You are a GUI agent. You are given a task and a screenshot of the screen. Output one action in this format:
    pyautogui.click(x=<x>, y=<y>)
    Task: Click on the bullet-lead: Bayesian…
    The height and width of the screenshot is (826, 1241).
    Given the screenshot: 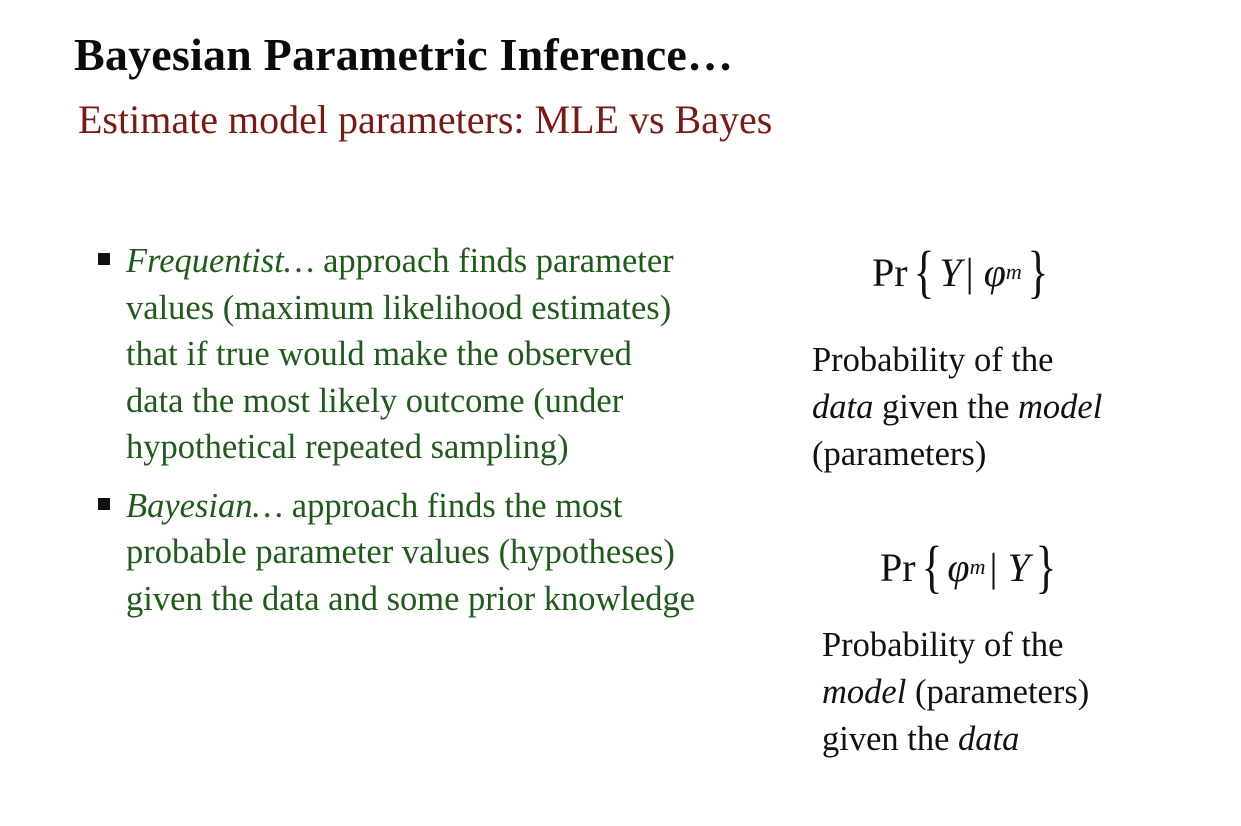 What is the action you would take?
    pyautogui.click(x=205, y=505)
    